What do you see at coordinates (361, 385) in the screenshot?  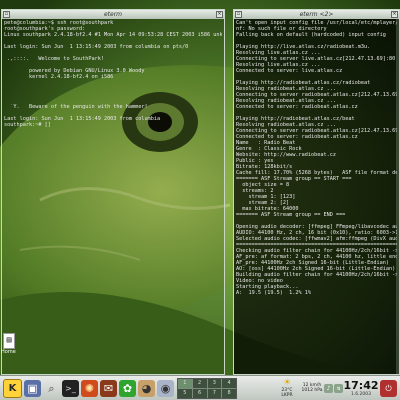 I see `clock-time: 17:42` at bounding box center [361, 385].